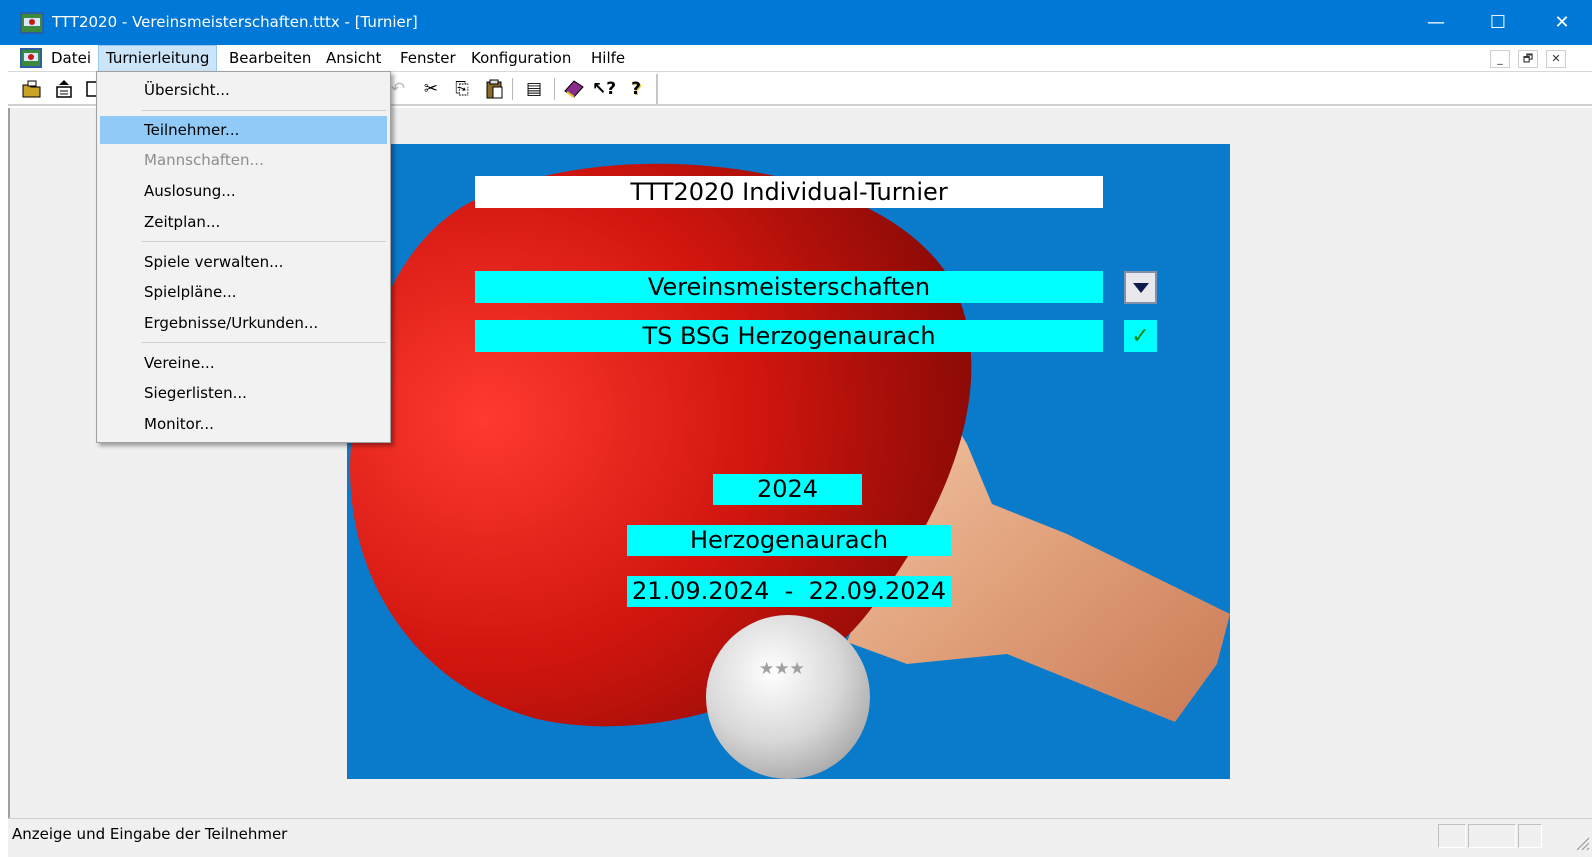 The image size is (1592, 857). I want to click on help-icon: ?, so click(636, 89).